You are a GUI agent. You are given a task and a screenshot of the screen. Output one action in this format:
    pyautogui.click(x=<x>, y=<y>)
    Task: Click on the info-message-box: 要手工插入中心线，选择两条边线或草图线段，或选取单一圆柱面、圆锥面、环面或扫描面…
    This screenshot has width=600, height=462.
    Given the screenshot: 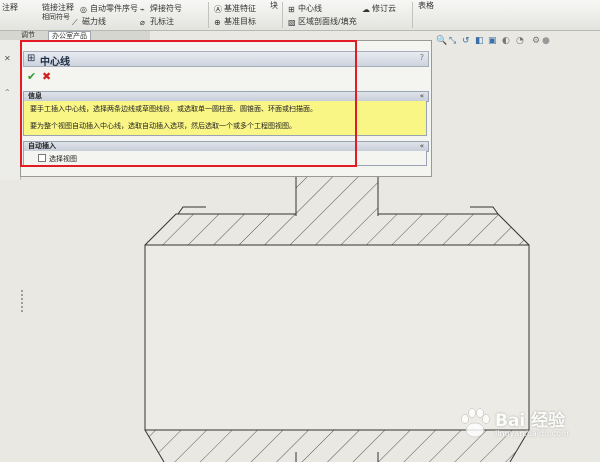 What is the action you would take?
    pyautogui.click(x=225, y=118)
    